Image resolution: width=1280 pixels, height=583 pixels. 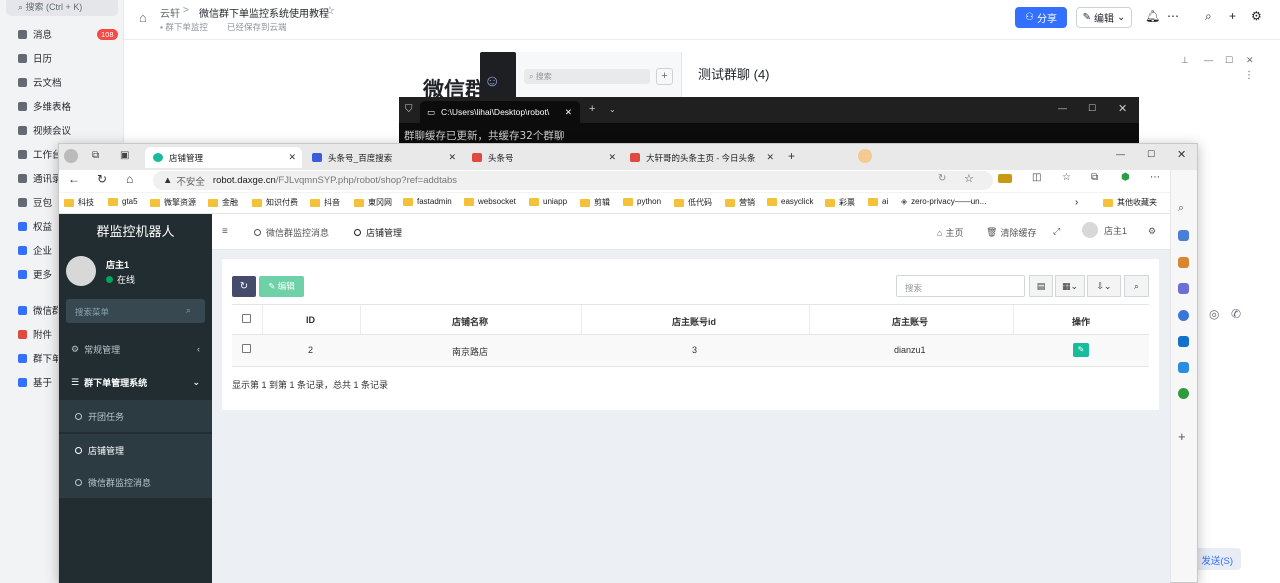 What do you see at coordinates (62, 8) in the screenshot?
I see `feishu-search-input: ⌕ 搜索 (Ctrl + K)` at bounding box center [62, 8].